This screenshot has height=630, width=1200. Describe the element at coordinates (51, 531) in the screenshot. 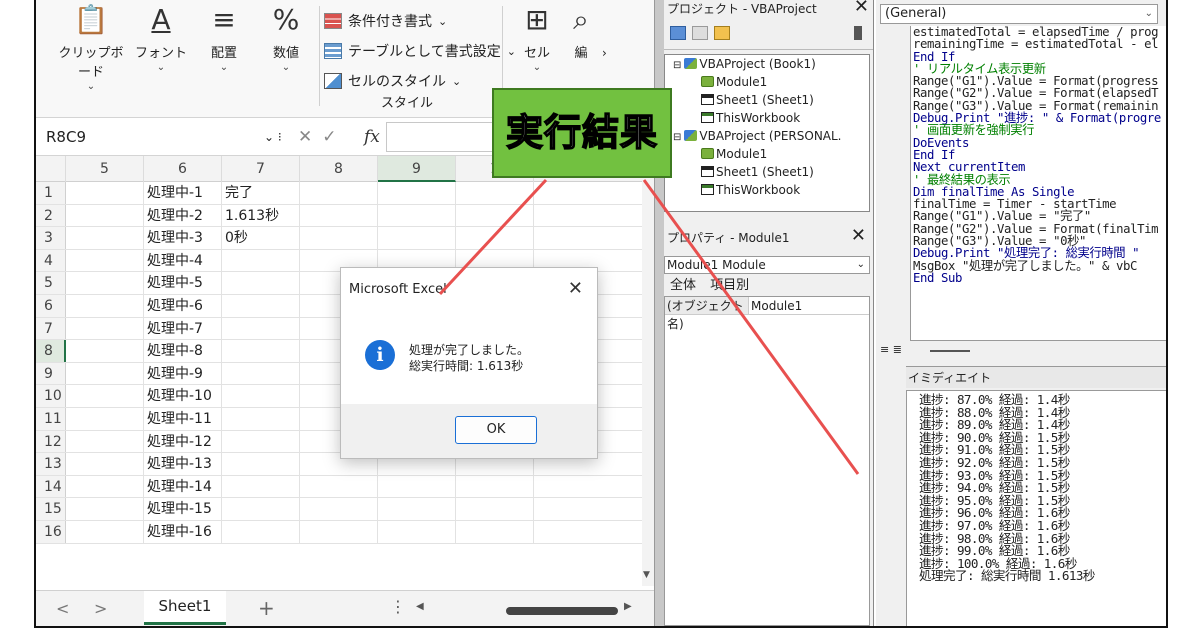

I see `row-header: 16` at that location.